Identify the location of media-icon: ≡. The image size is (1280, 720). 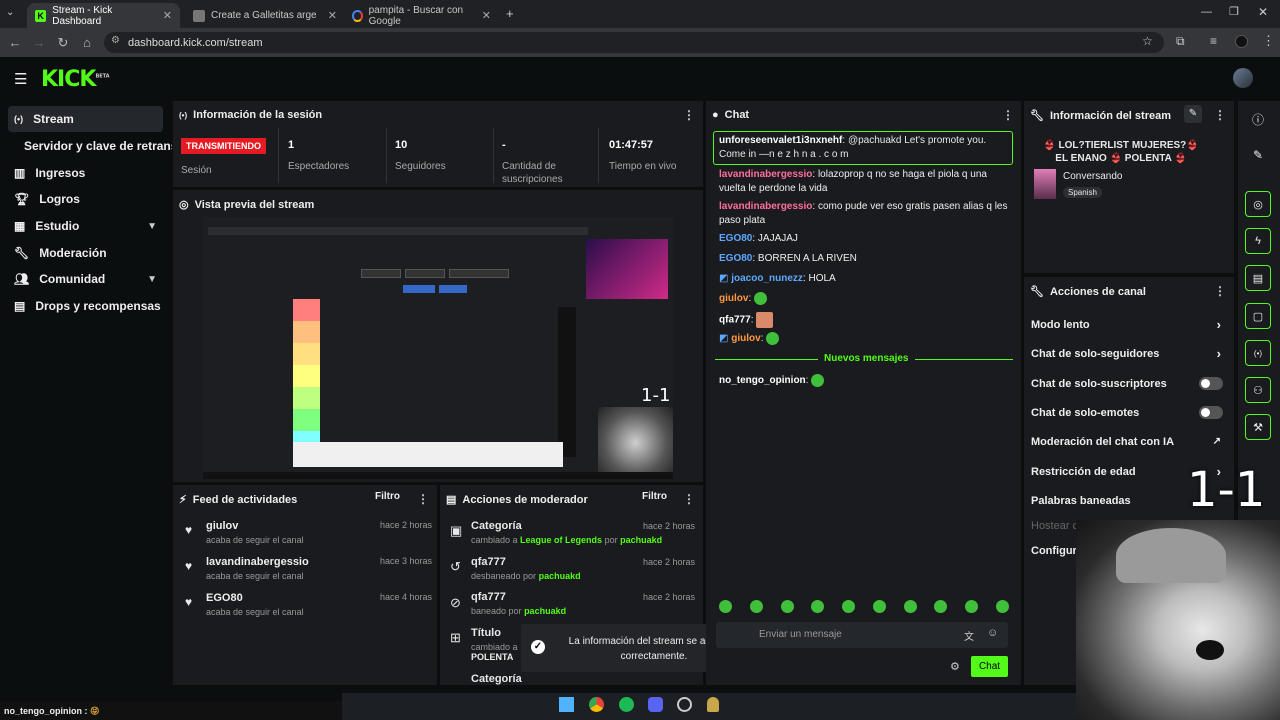
(1213, 41).